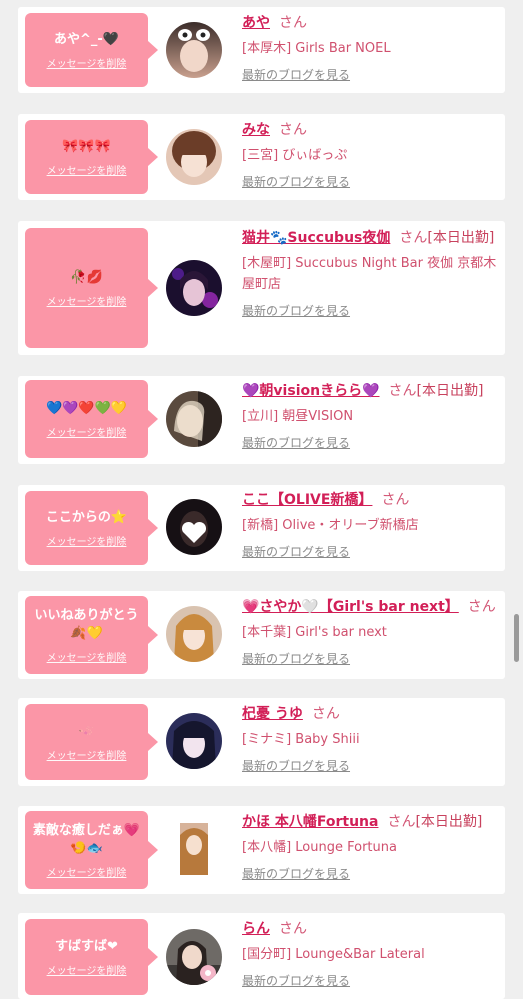 The width and height of the screenshot is (523, 999). What do you see at coordinates (350, 607) in the screenshot?
I see `user-name-link: 💗さやか🤍【Girl's bar next】` at bounding box center [350, 607].